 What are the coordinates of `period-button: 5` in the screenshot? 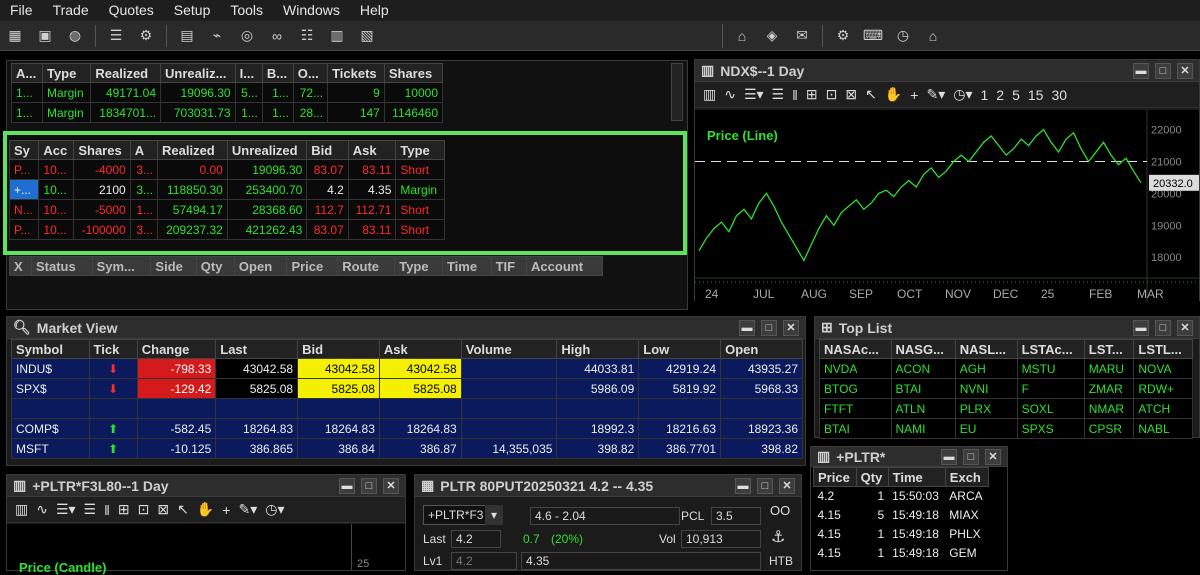 It's located at (1016, 95).